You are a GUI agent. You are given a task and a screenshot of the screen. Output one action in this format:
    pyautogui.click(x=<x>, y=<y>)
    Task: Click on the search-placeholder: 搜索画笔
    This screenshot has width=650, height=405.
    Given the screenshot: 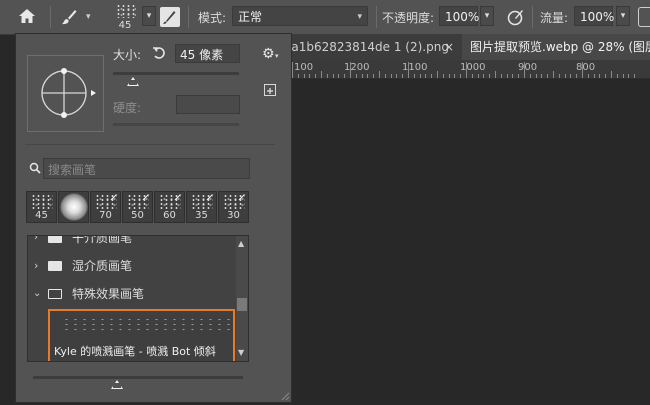 What is the action you would take?
    pyautogui.click(x=72, y=170)
    